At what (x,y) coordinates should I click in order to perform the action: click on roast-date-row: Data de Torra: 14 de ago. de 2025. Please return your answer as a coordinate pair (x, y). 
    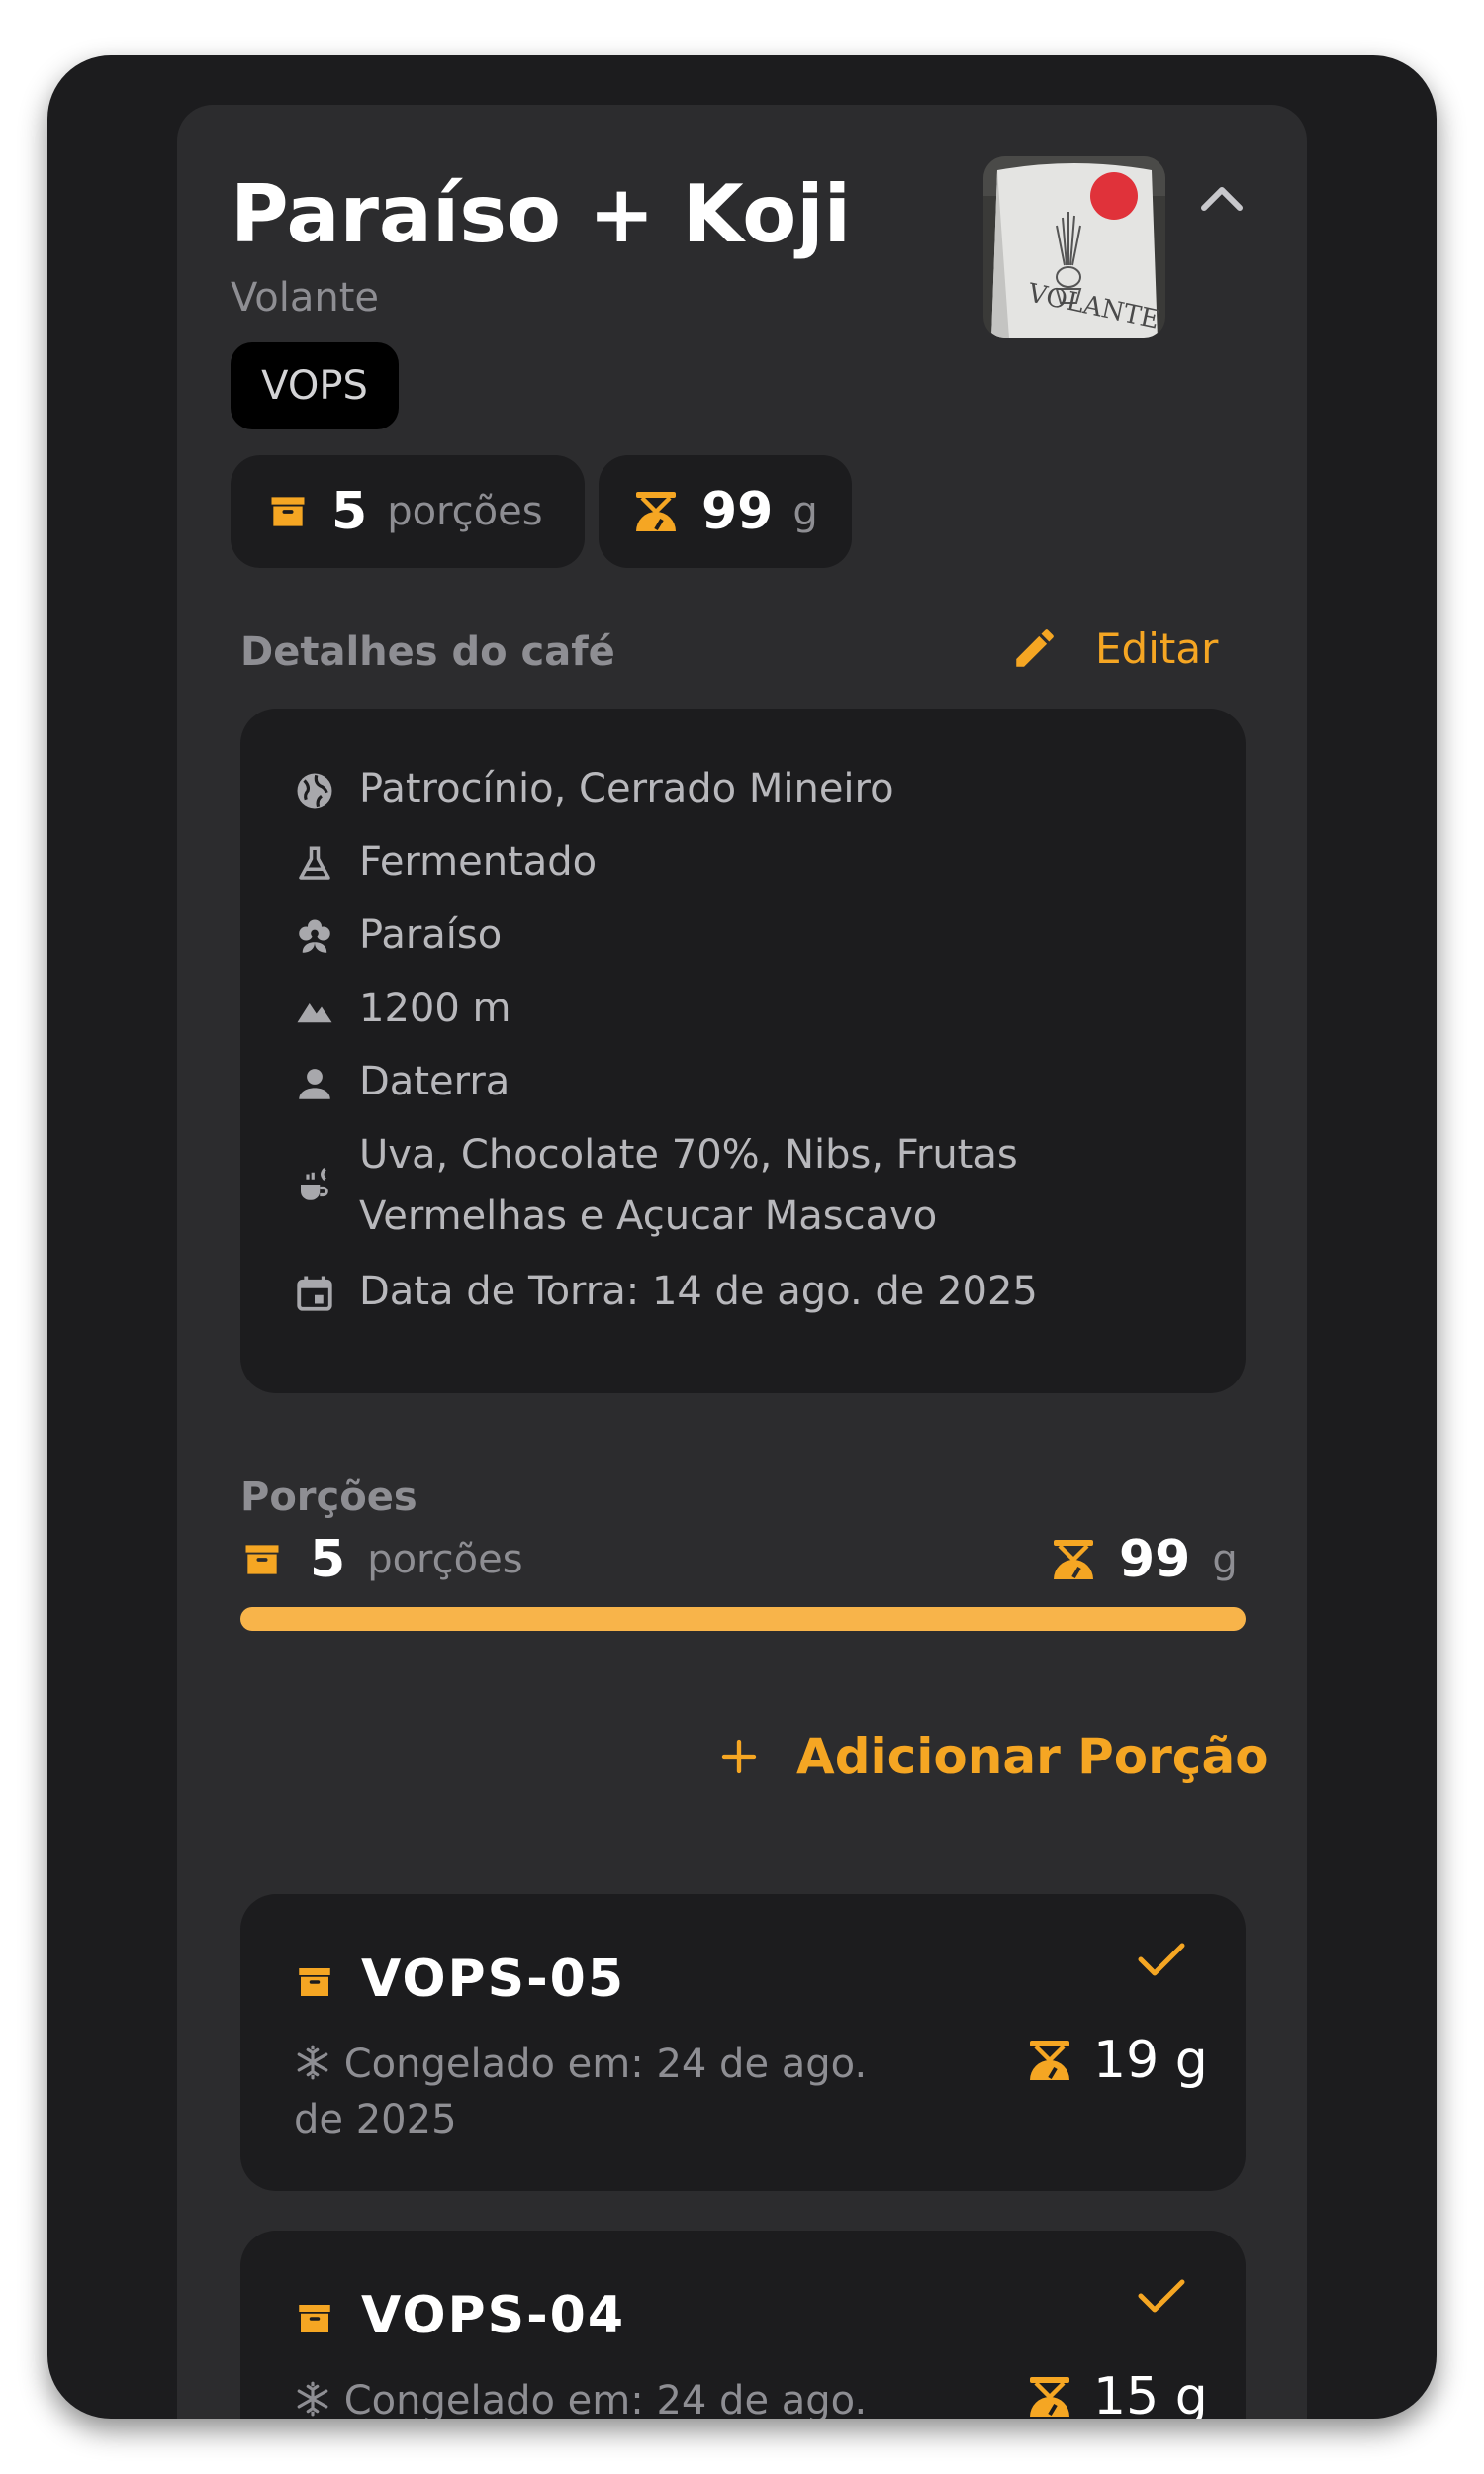
    Looking at the image, I should click on (666, 1295).